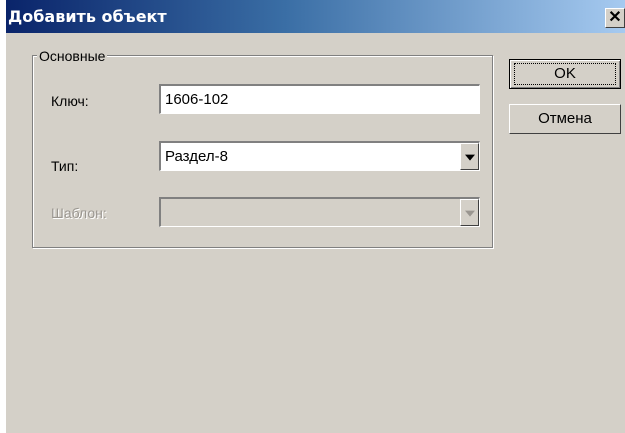  I want to click on close-icon: ✕, so click(615, 17).